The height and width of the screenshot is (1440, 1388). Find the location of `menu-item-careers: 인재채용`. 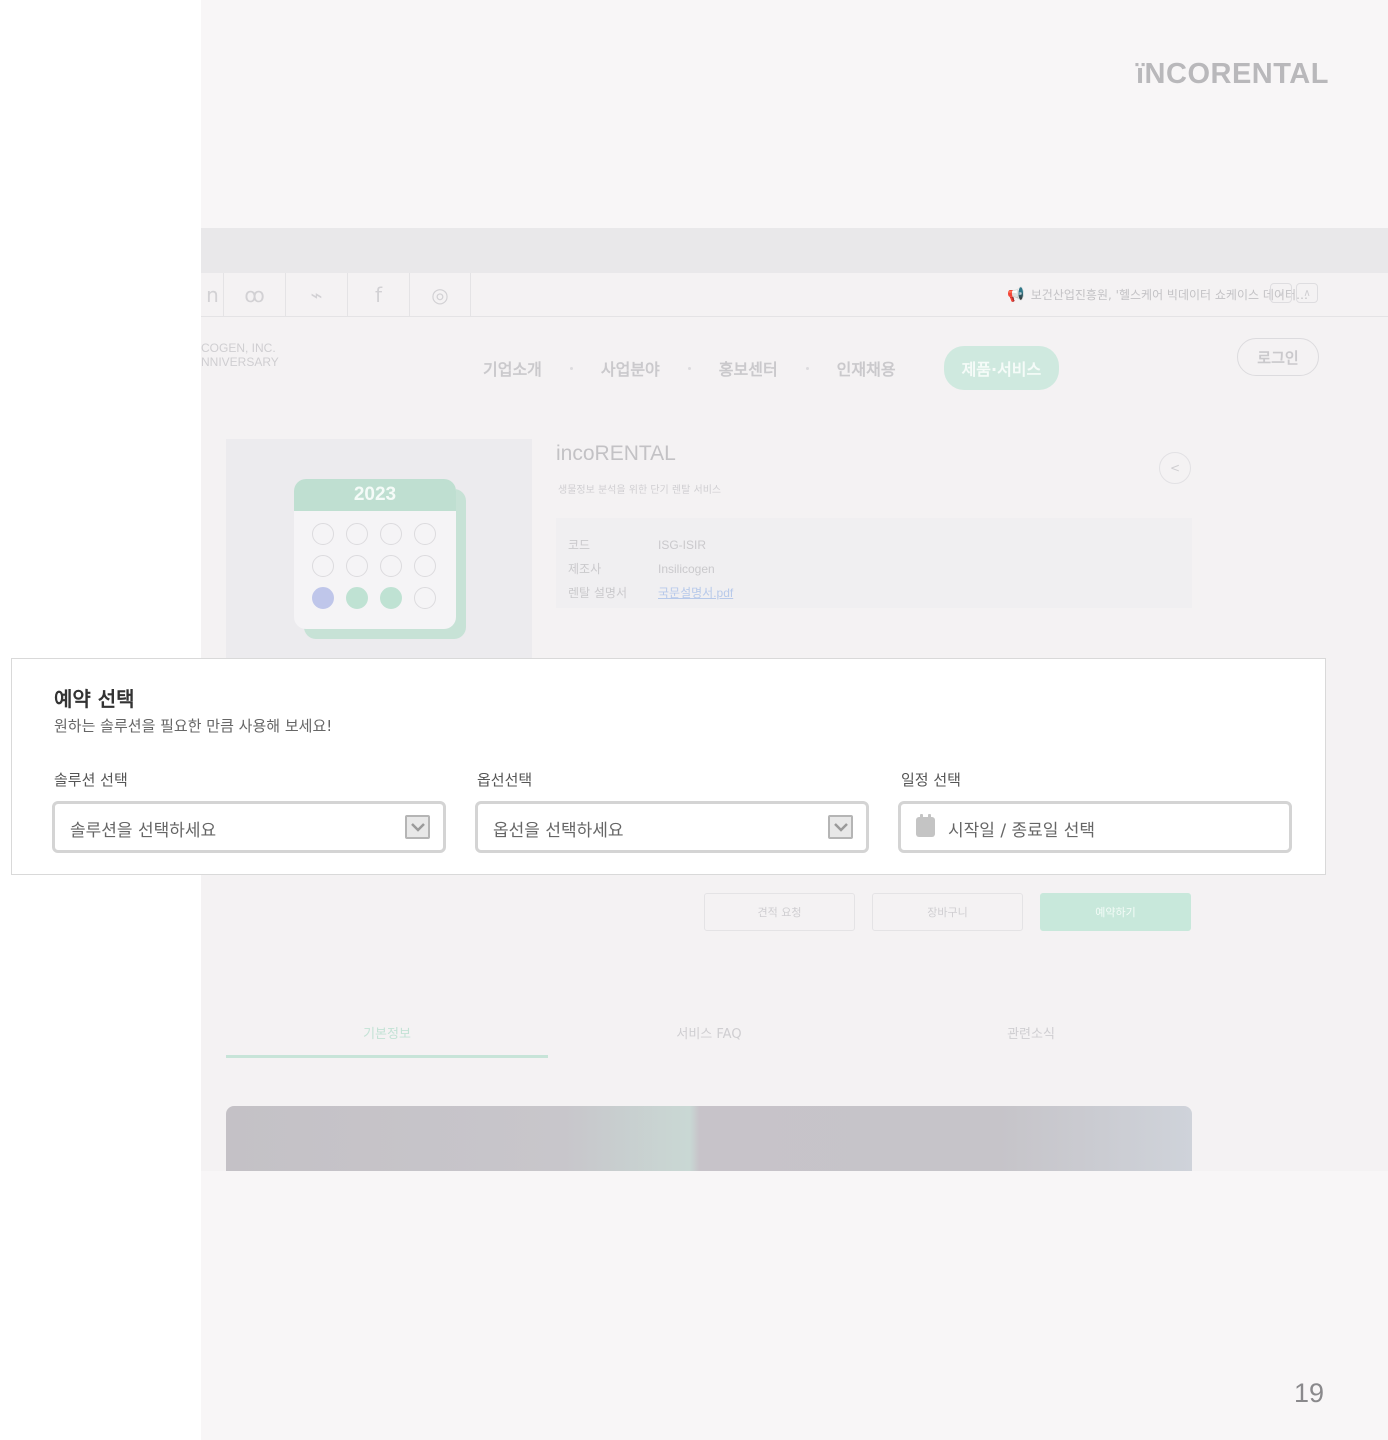

menu-item-careers: 인재채용 is located at coordinates (866, 368).